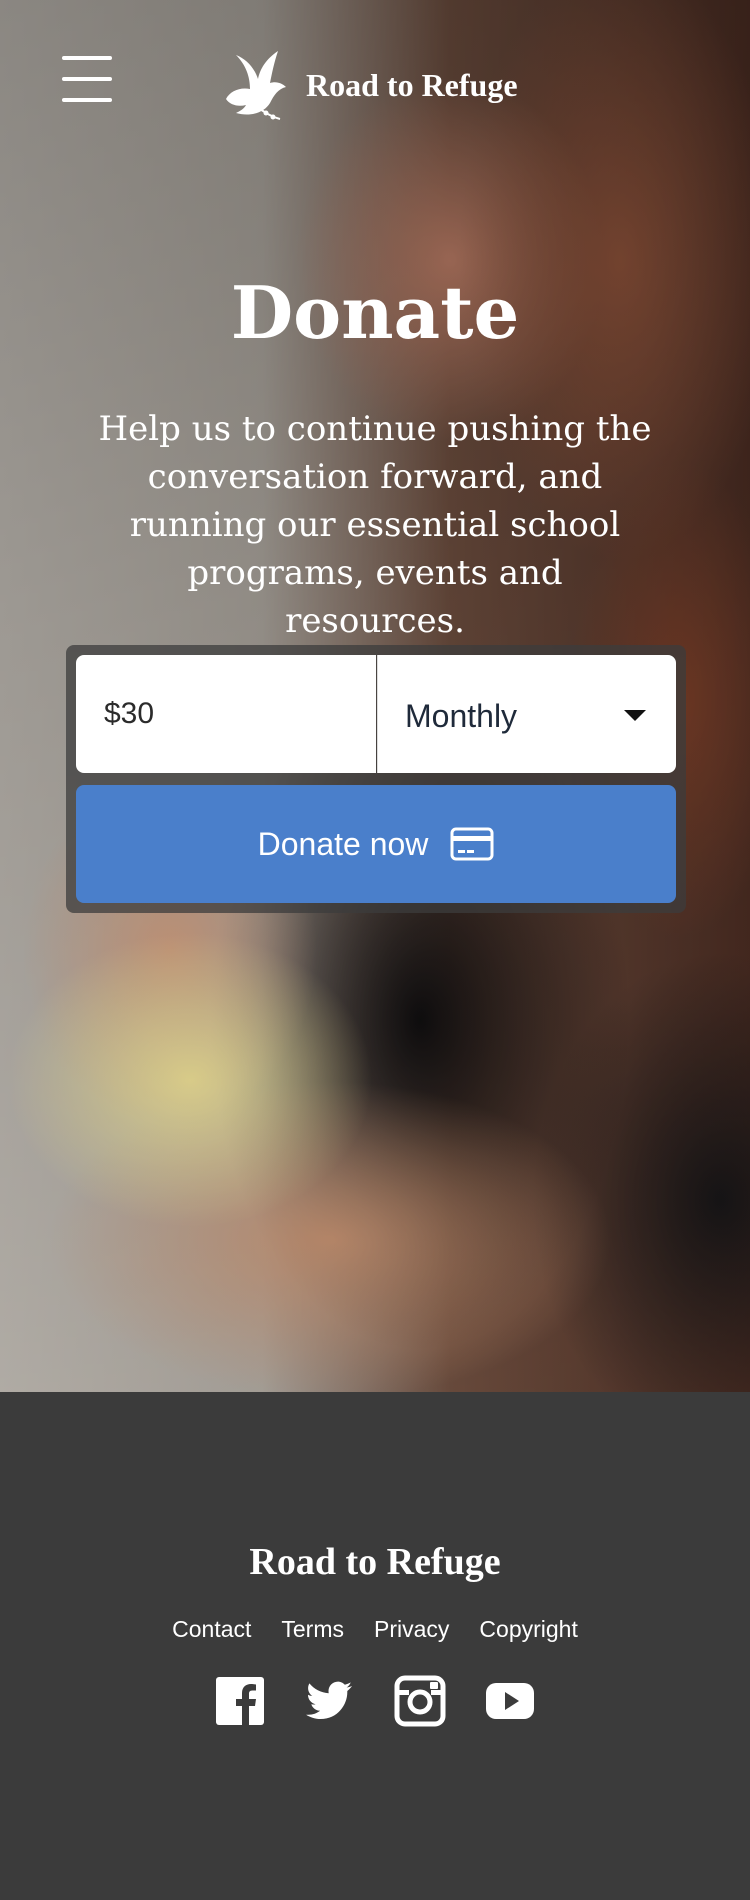 This screenshot has width=750, height=1900. I want to click on footer-link-terms: Terms, so click(312, 1629).